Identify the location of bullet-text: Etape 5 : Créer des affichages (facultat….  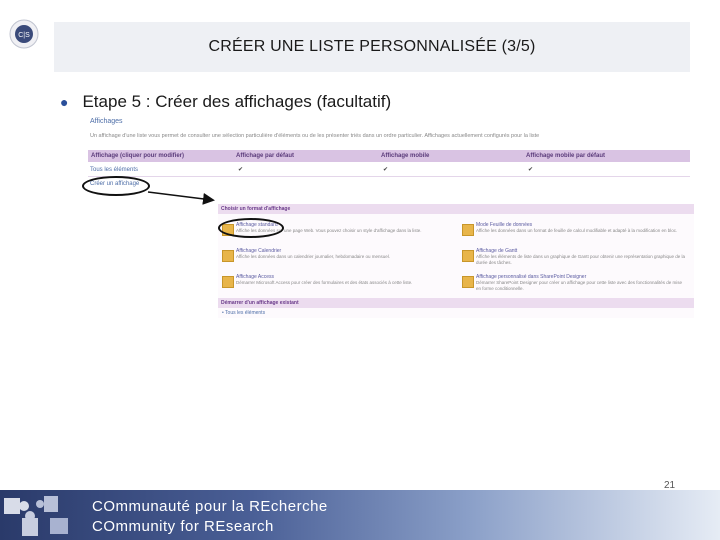
(237, 101).